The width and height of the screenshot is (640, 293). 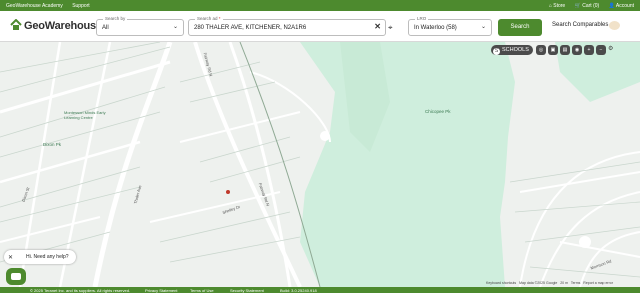 I want to click on security-link: Security Statement, so click(x=247, y=290).